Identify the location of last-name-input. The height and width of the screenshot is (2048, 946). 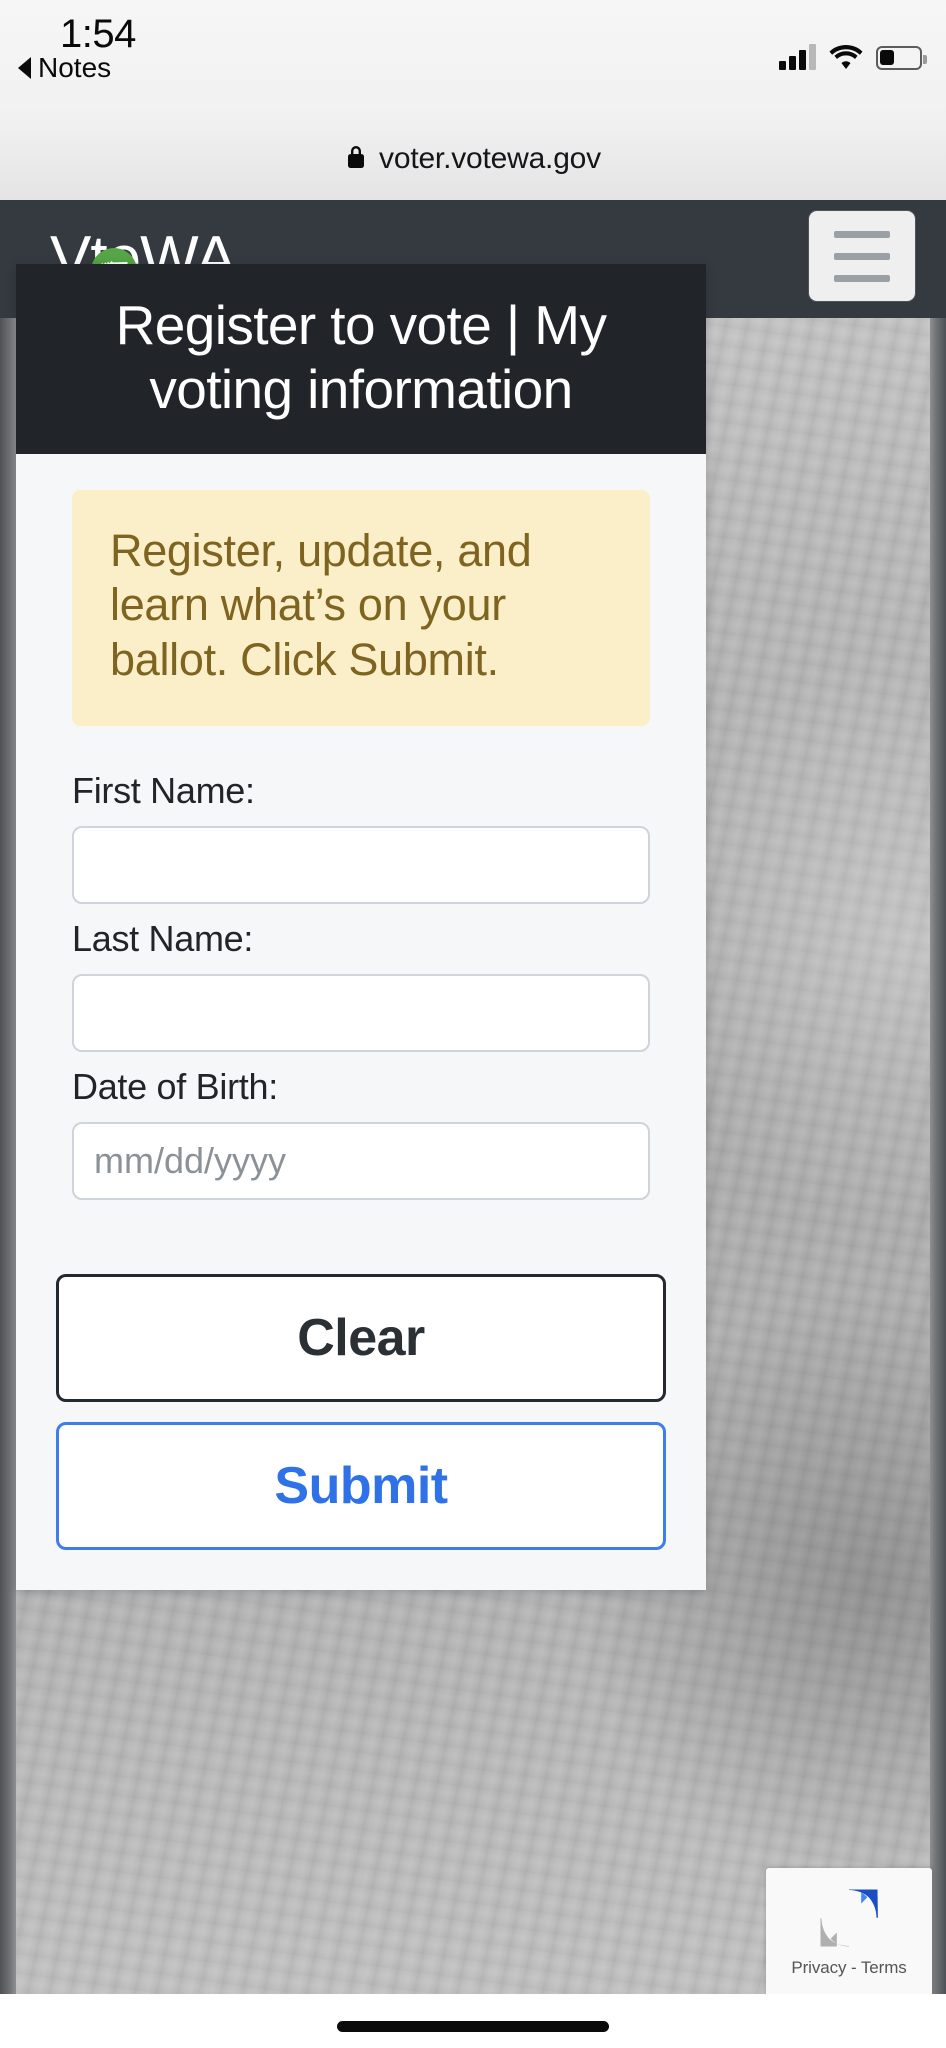
(361, 1013).